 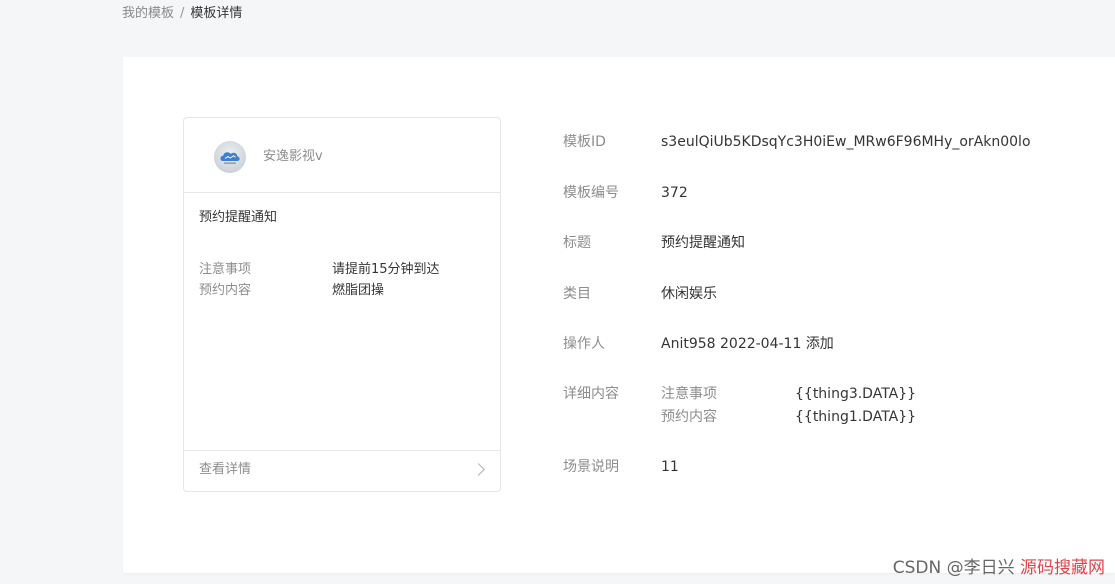 I want to click on operator-value: Anit958 2022-04-11 添加, so click(x=747, y=344).